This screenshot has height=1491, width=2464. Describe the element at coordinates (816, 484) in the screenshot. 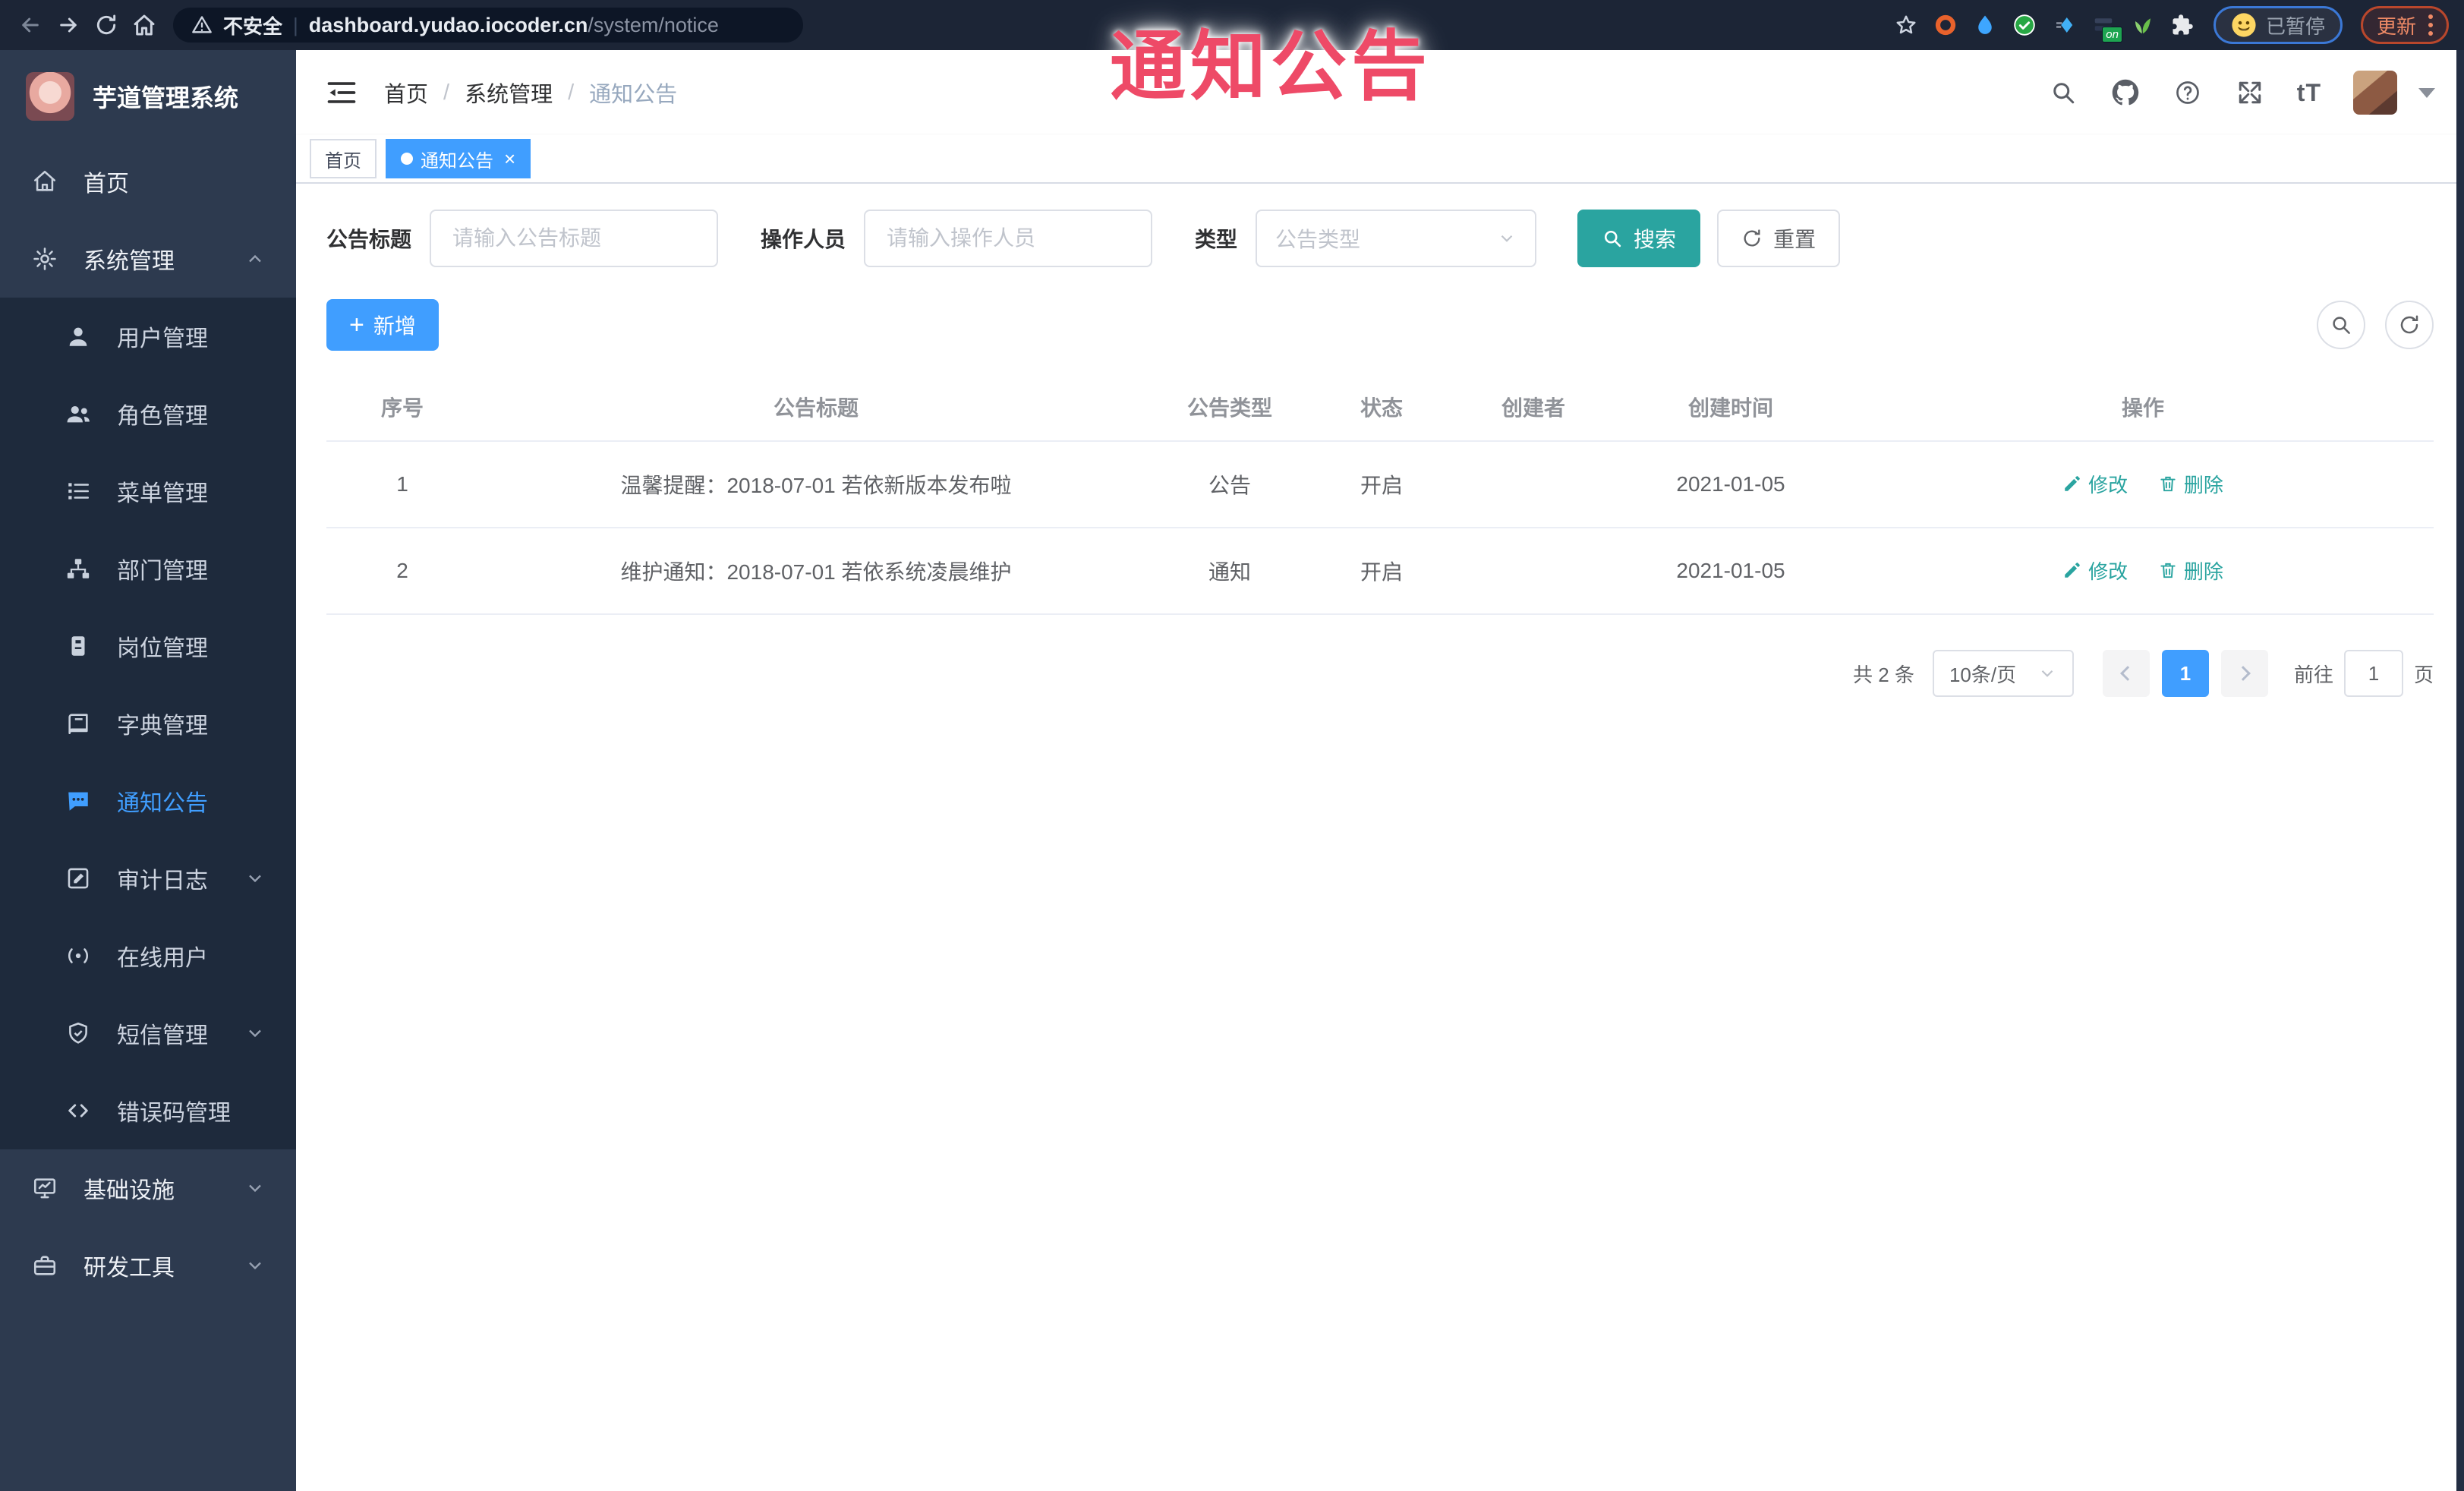

I see `cell-title: 温馨提醒：2018-07-01 若依新版本发布啦` at that location.